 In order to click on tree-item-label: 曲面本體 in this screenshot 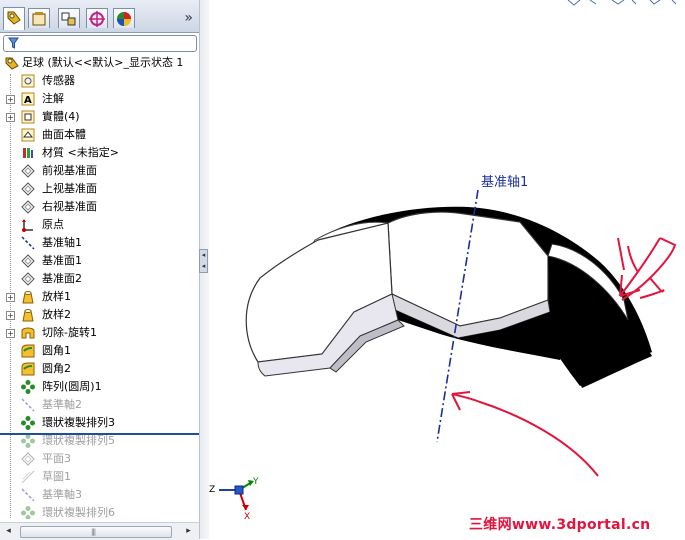, I will do `click(64, 134)`.